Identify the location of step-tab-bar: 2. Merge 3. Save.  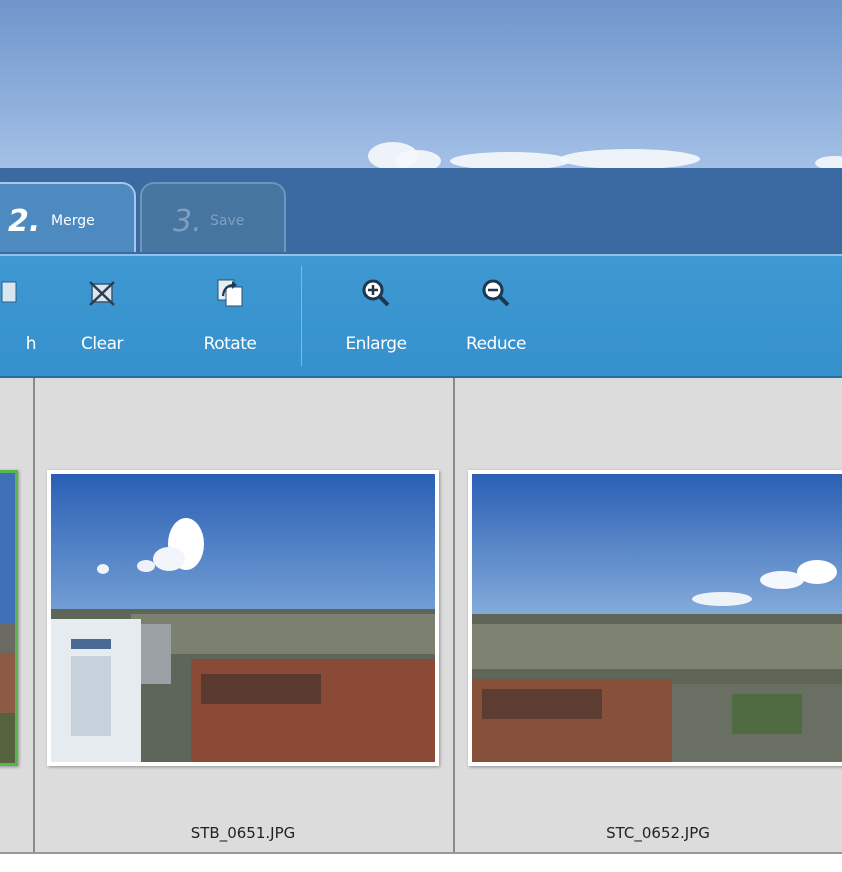
(421, 211).